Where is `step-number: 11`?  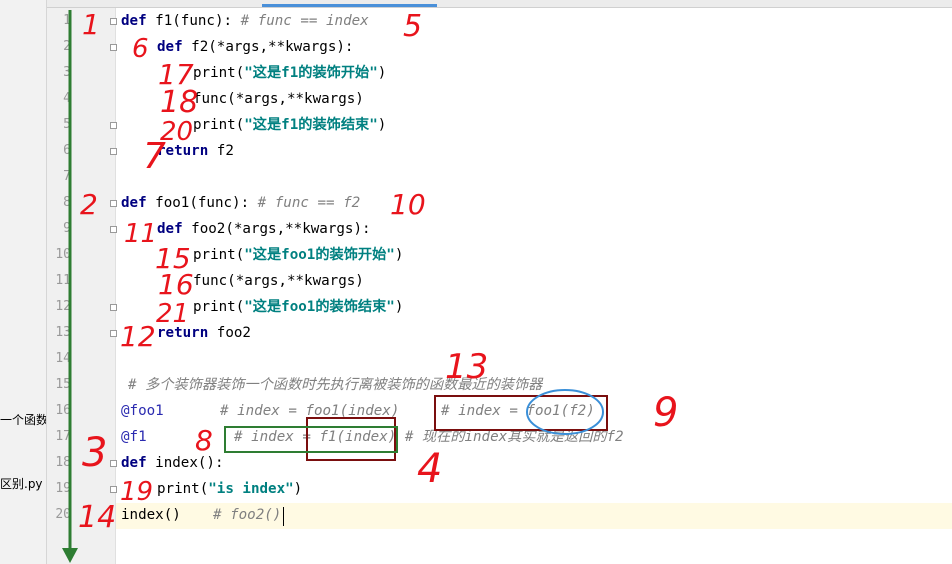 step-number: 11 is located at coordinates (140, 234).